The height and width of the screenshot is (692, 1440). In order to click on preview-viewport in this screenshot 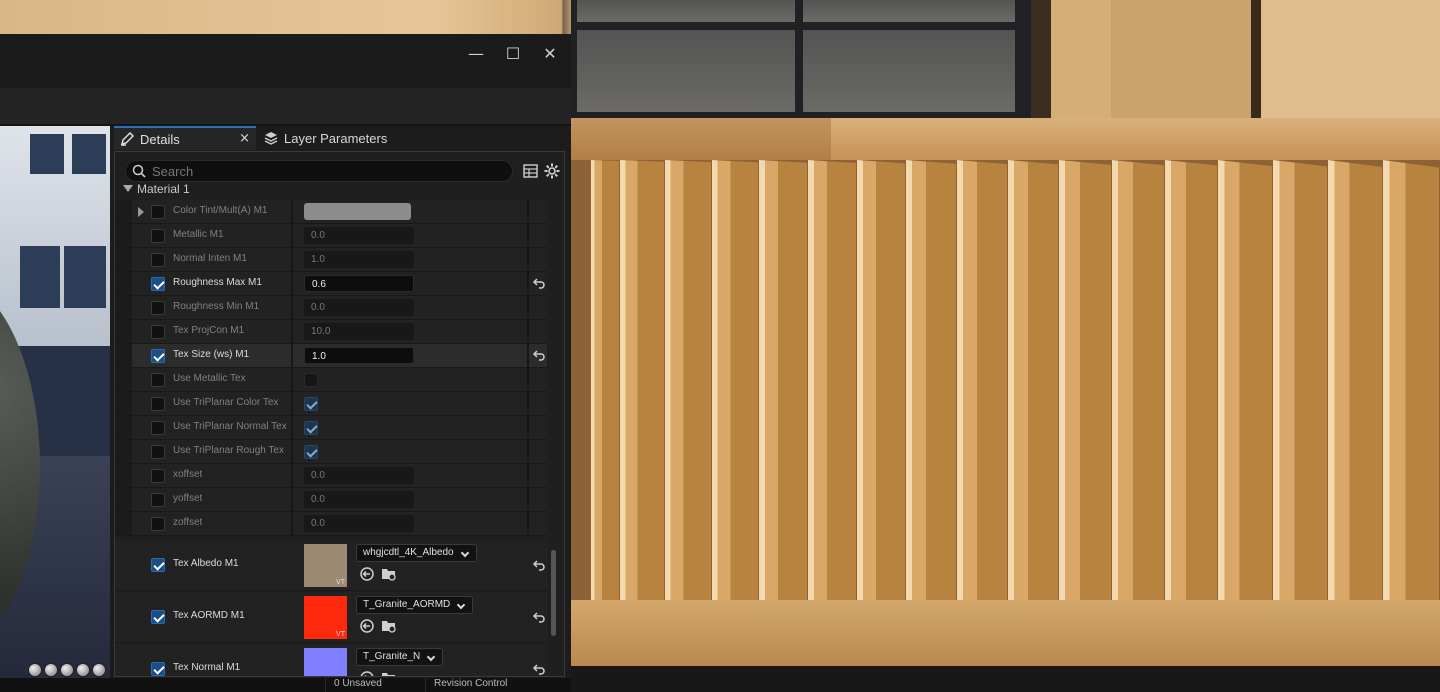, I will do `click(55, 406)`.